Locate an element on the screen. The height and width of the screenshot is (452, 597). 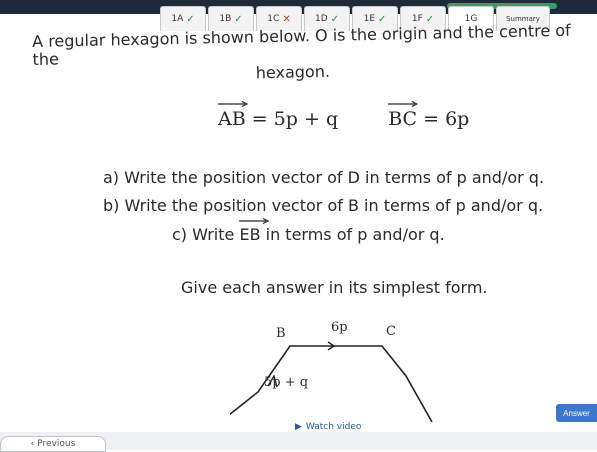
watch-video-link: ▶ Watch video is located at coordinates (328, 427).